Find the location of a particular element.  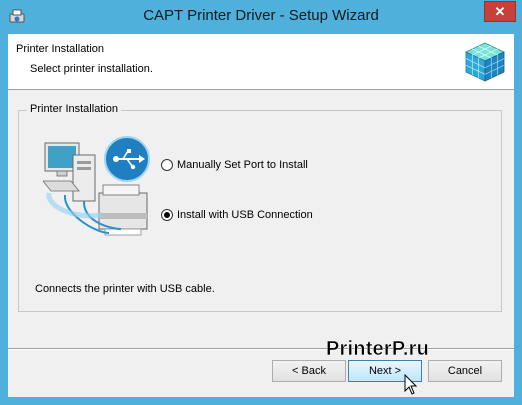

option-usb-connection: Install with USB Connection is located at coordinates (237, 215).